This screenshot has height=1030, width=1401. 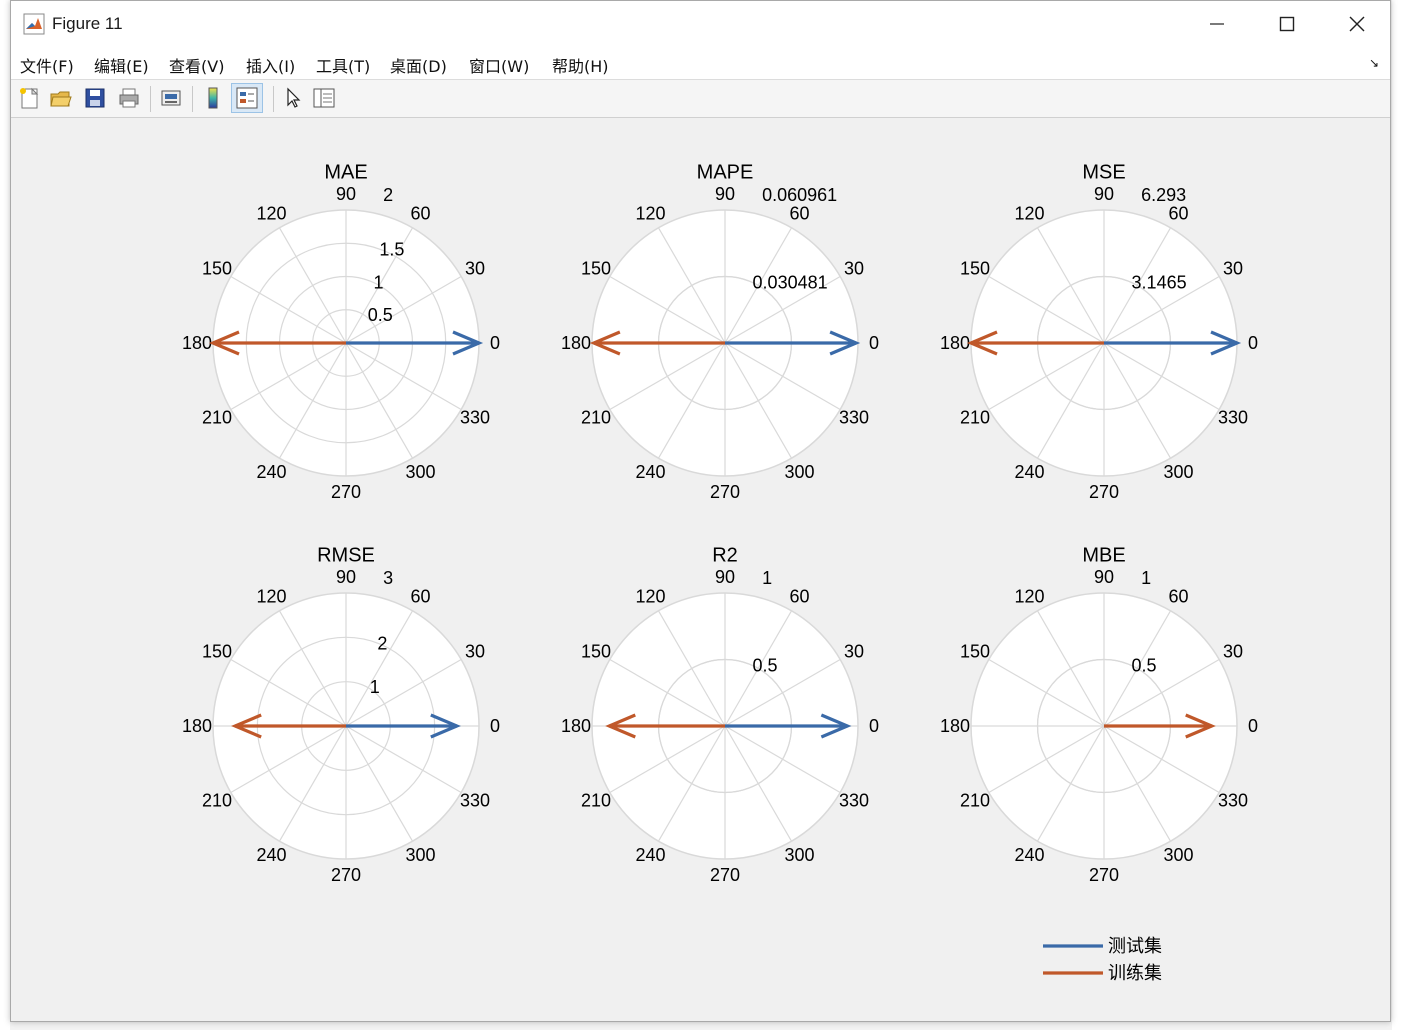 I want to click on new-figure-icon, so click(x=29, y=98).